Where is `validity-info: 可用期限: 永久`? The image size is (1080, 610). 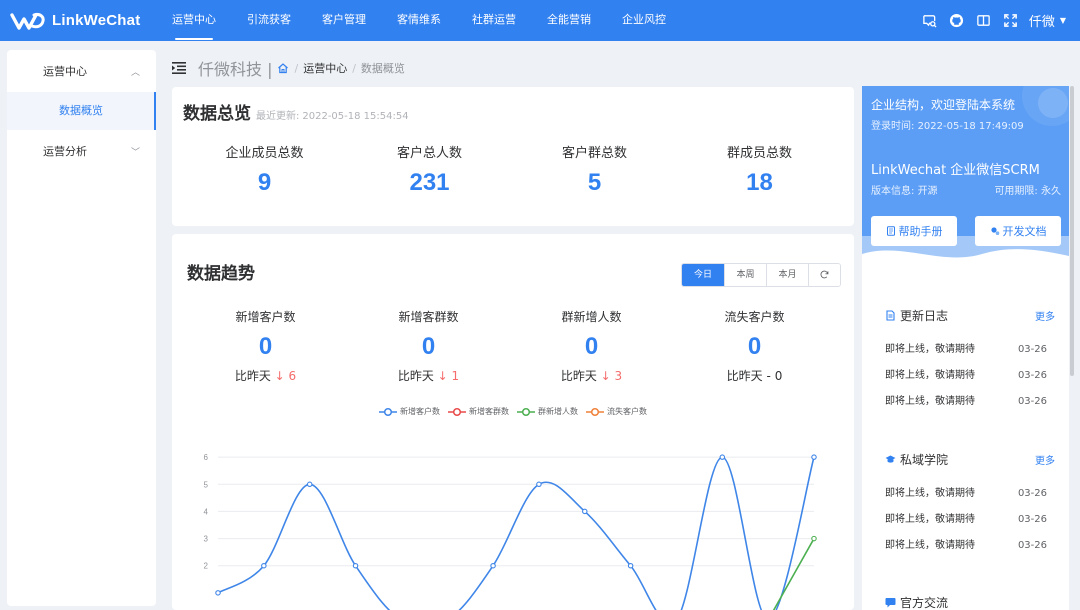
validity-info: 可用期限: 永久 is located at coordinates (1027, 189).